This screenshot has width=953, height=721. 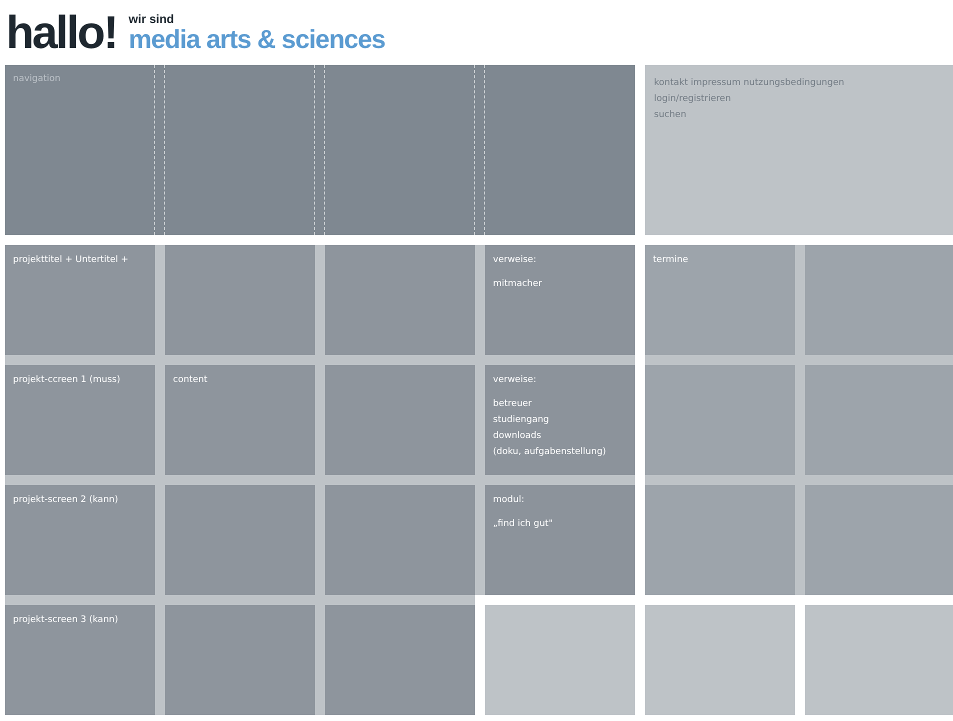 What do you see at coordinates (512, 404) in the screenshot?
I see `block-item: betreuer` at bounding box center [512, 404].